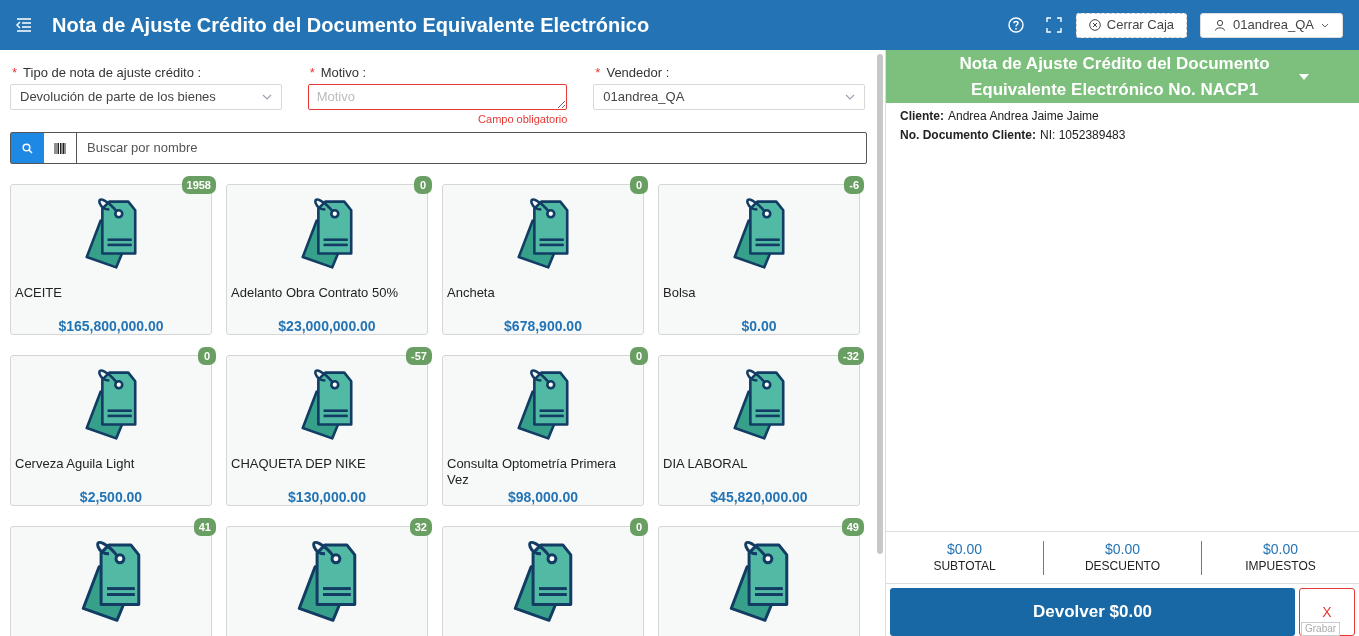  What do you see at coordinates (111, 497) in the screenshot?
I see `product-price: $2,500.00` at bounding box center [111, 497].